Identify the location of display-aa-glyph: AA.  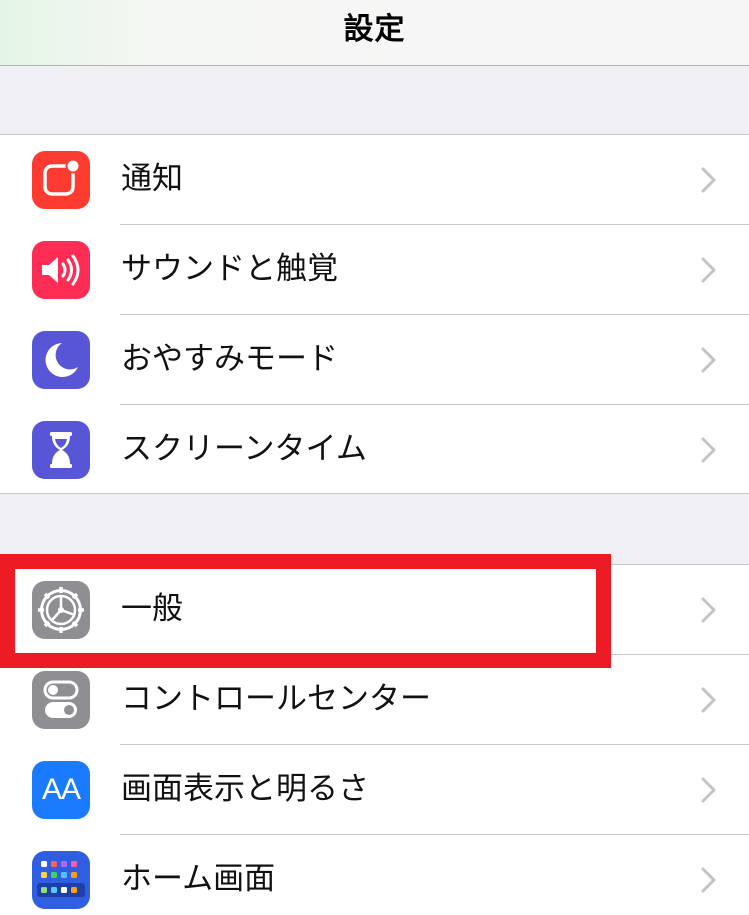
(61, 789).